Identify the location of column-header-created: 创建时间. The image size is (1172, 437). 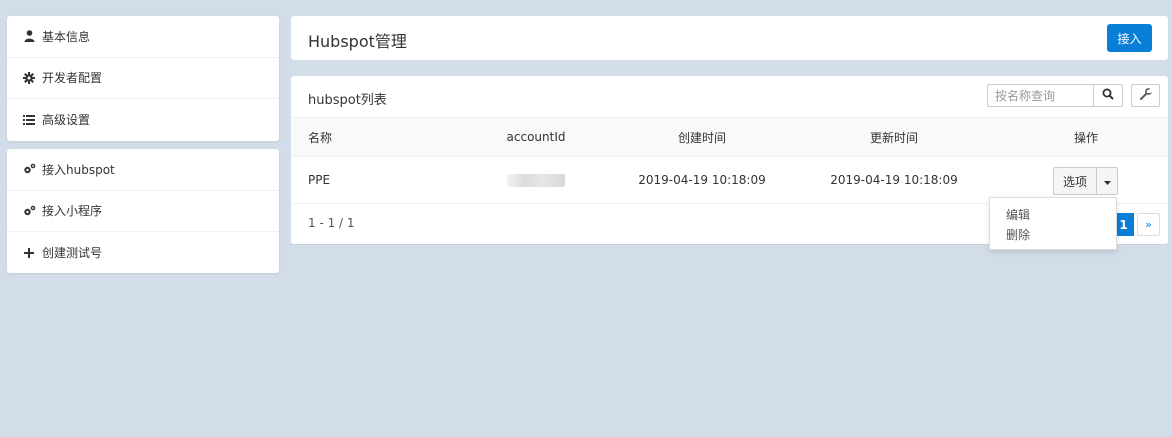
(701, 137).